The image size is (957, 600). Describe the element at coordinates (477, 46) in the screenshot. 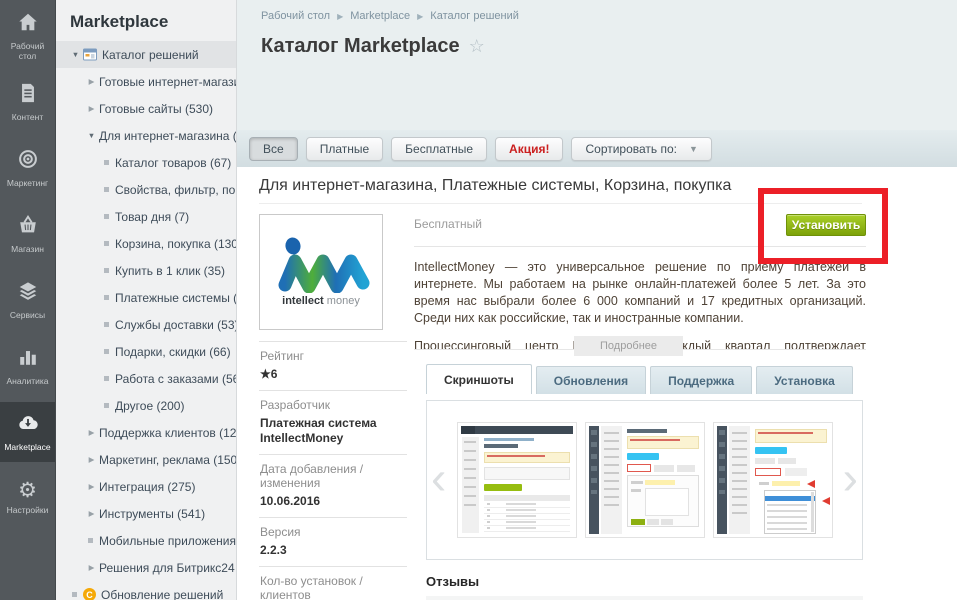

I see `favorite-star-icon` at that location.